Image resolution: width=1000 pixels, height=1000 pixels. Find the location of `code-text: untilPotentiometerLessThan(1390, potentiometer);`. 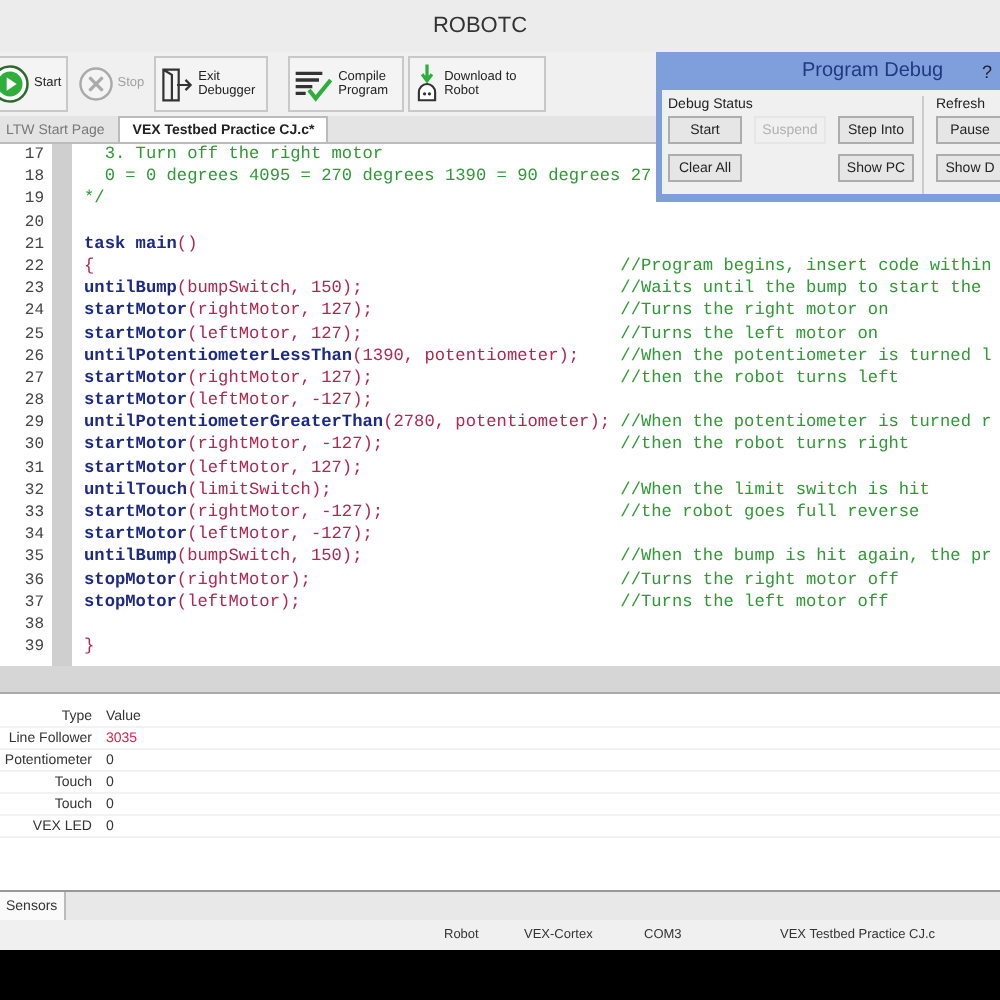

code-text: untilPotentiometerLessThan(1390, potentiometer); is located at coordinates (333, 356).